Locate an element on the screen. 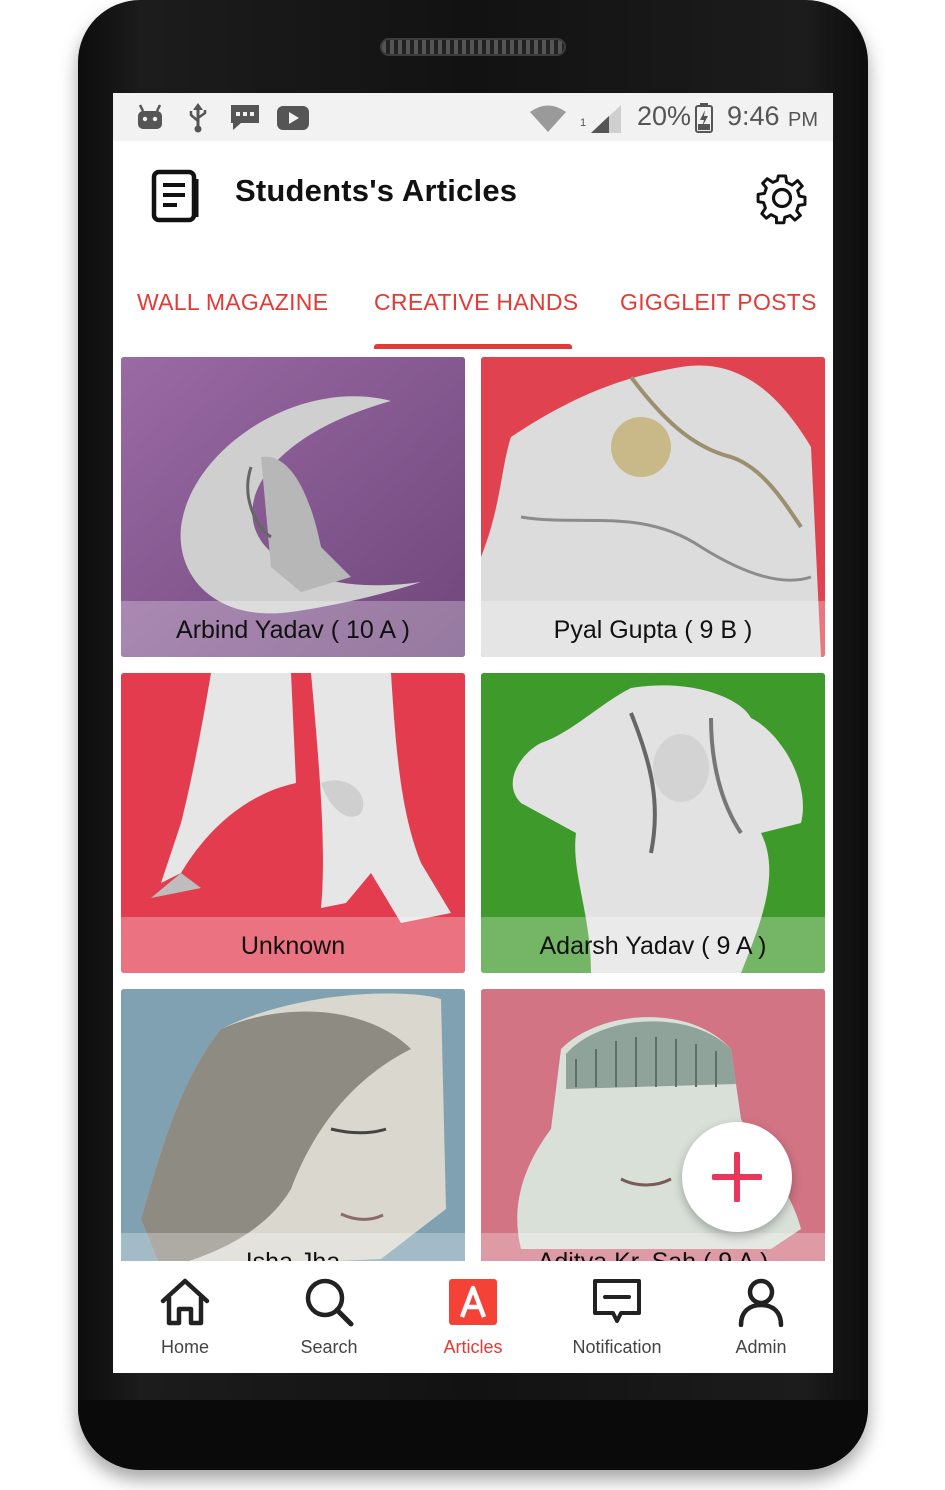  home-icon is located at coordinates (185, 1302).